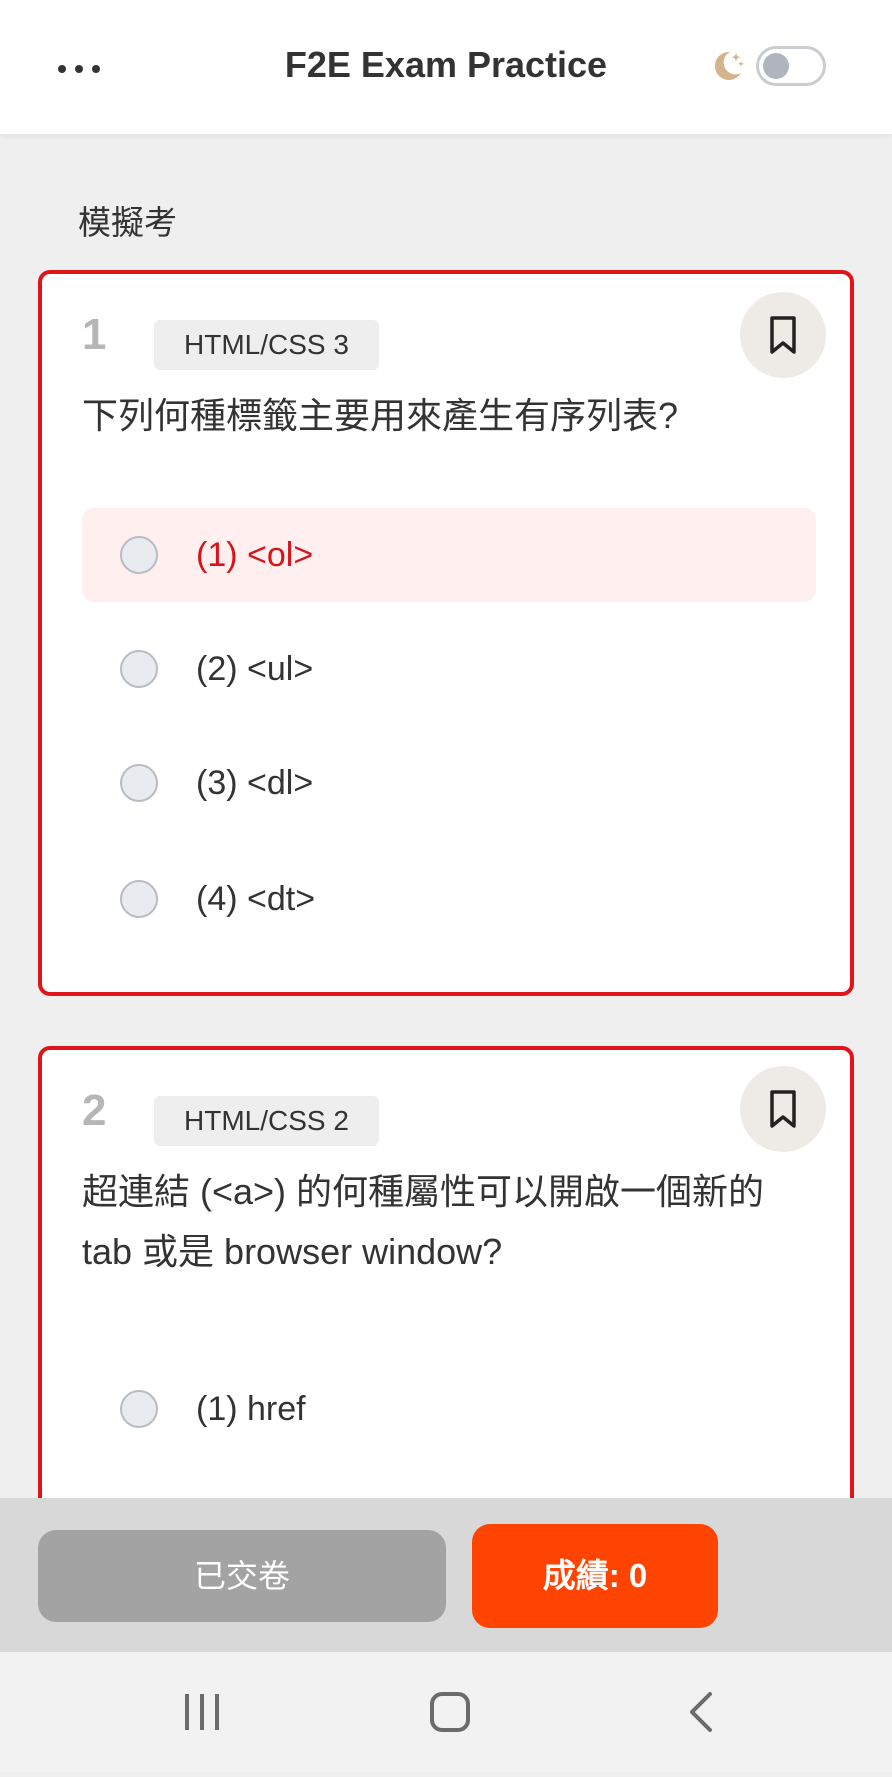 This screenshot has height=1777, width=892. I want to click on section-label: 模擬考, so click(127, 222).